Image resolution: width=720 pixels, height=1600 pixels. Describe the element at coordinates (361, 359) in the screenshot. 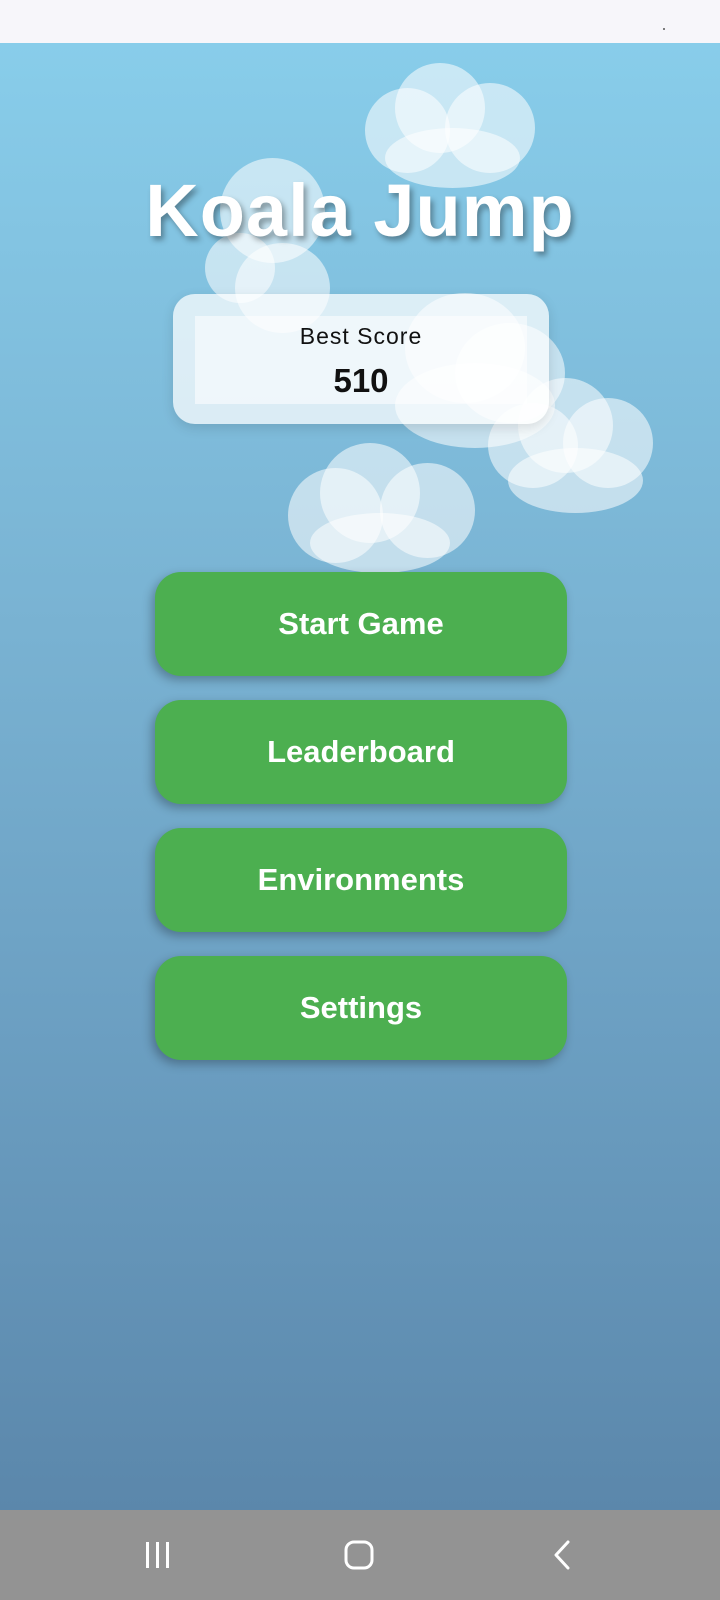

I see `best-score-card: Best Score 510` at that location.